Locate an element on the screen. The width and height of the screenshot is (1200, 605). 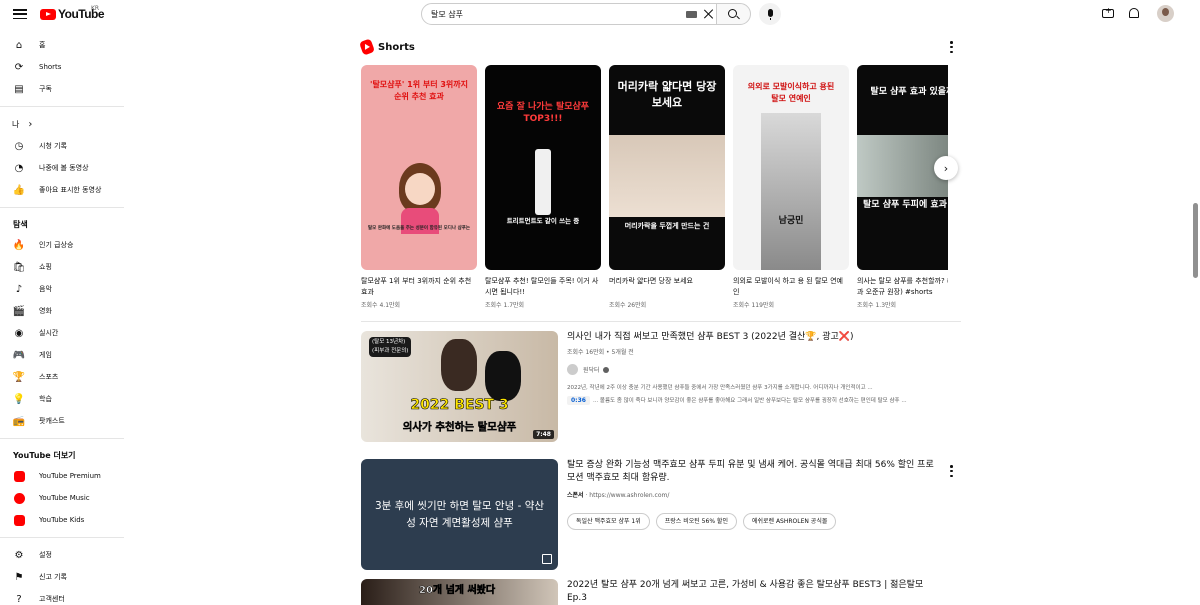
thumbnail-text: 2022 BEST 3 is located at coordinates (459, 405).